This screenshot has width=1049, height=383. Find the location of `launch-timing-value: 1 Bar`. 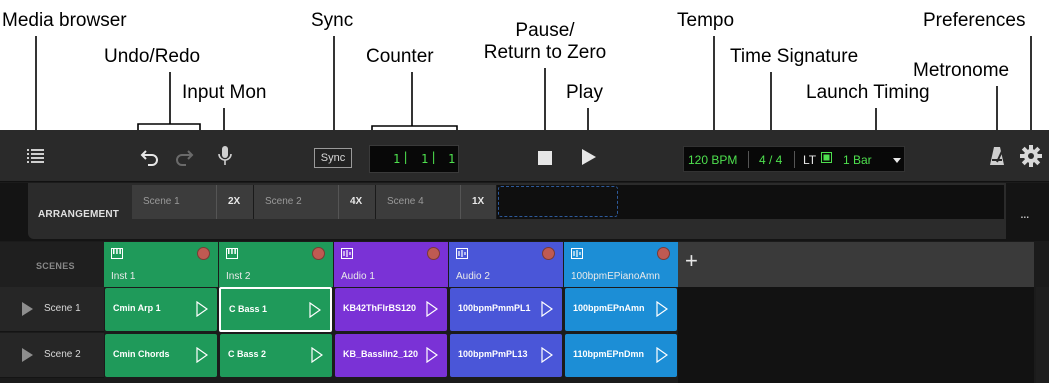

launch-timing-value: 1 Bar is located at coordinates (857, 160).